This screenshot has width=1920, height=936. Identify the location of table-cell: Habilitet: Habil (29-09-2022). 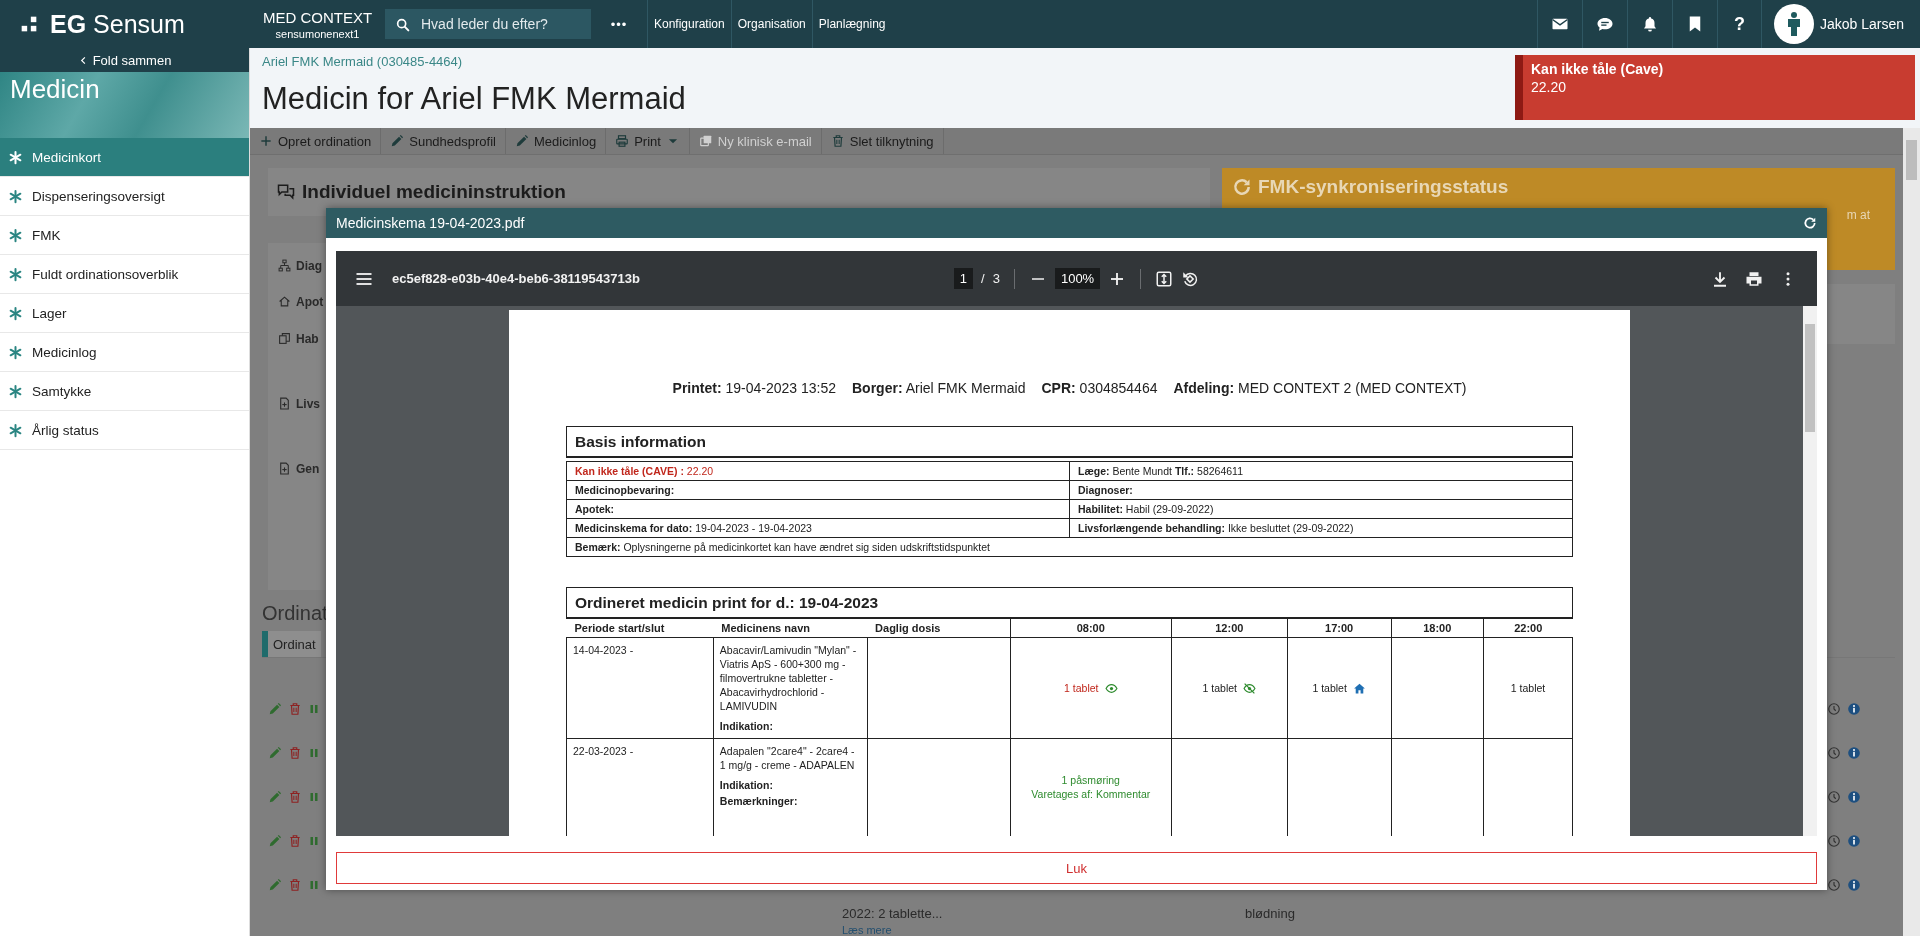
(1321, 509).